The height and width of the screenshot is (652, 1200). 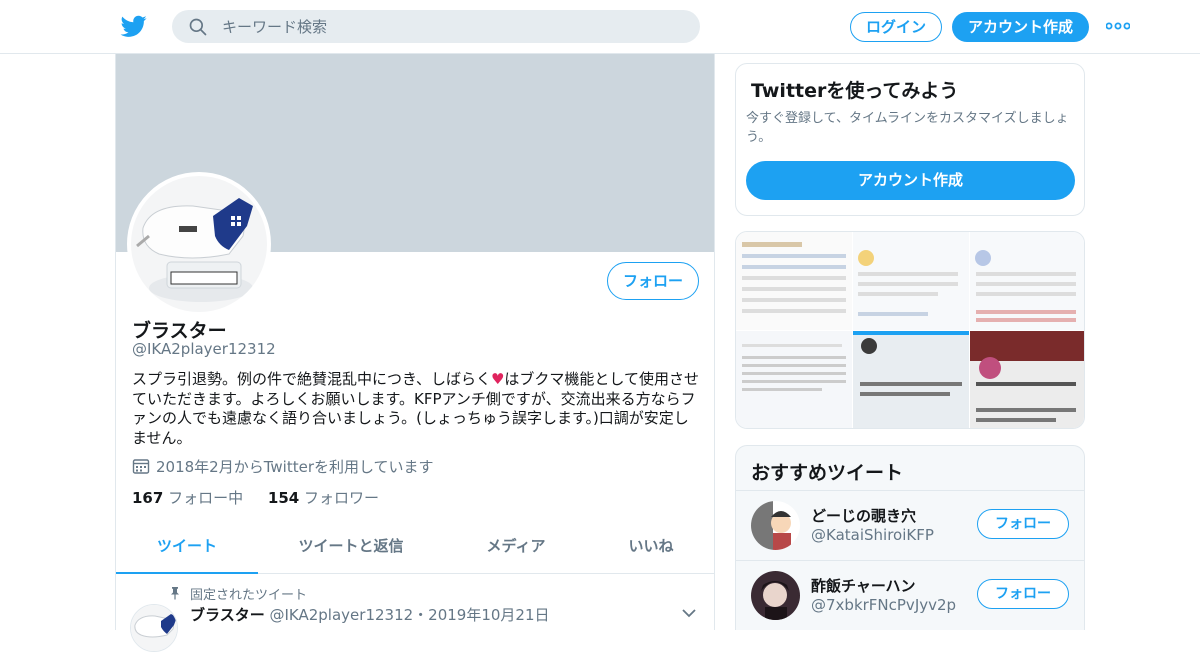 I want to click on recommended-user-handle: @7xbkrFNcPvJyv2p, so click(x=883, y=605).